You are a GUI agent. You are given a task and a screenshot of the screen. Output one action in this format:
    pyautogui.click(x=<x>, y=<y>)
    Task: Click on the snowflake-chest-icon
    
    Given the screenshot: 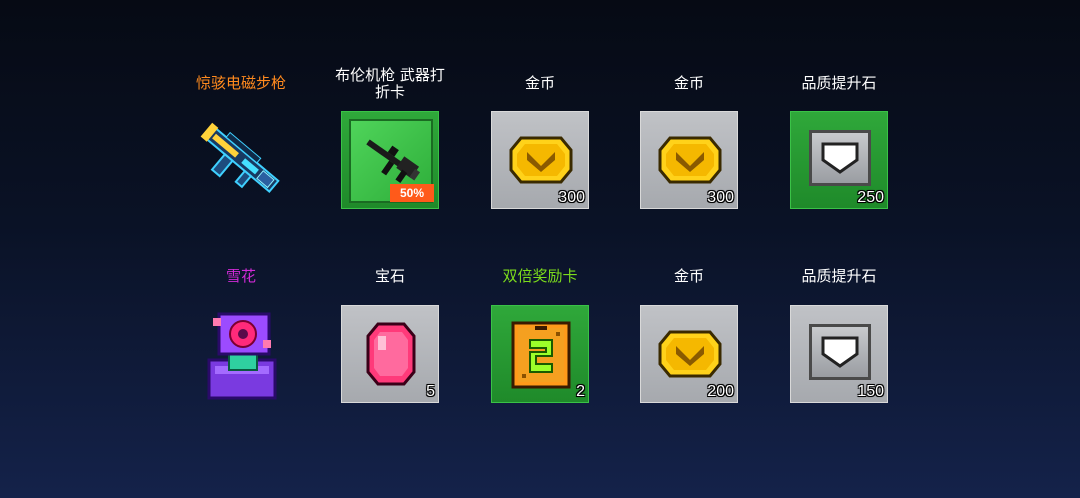 What is the action you would take?
    pyautogui.click(x=242, y=356)
    